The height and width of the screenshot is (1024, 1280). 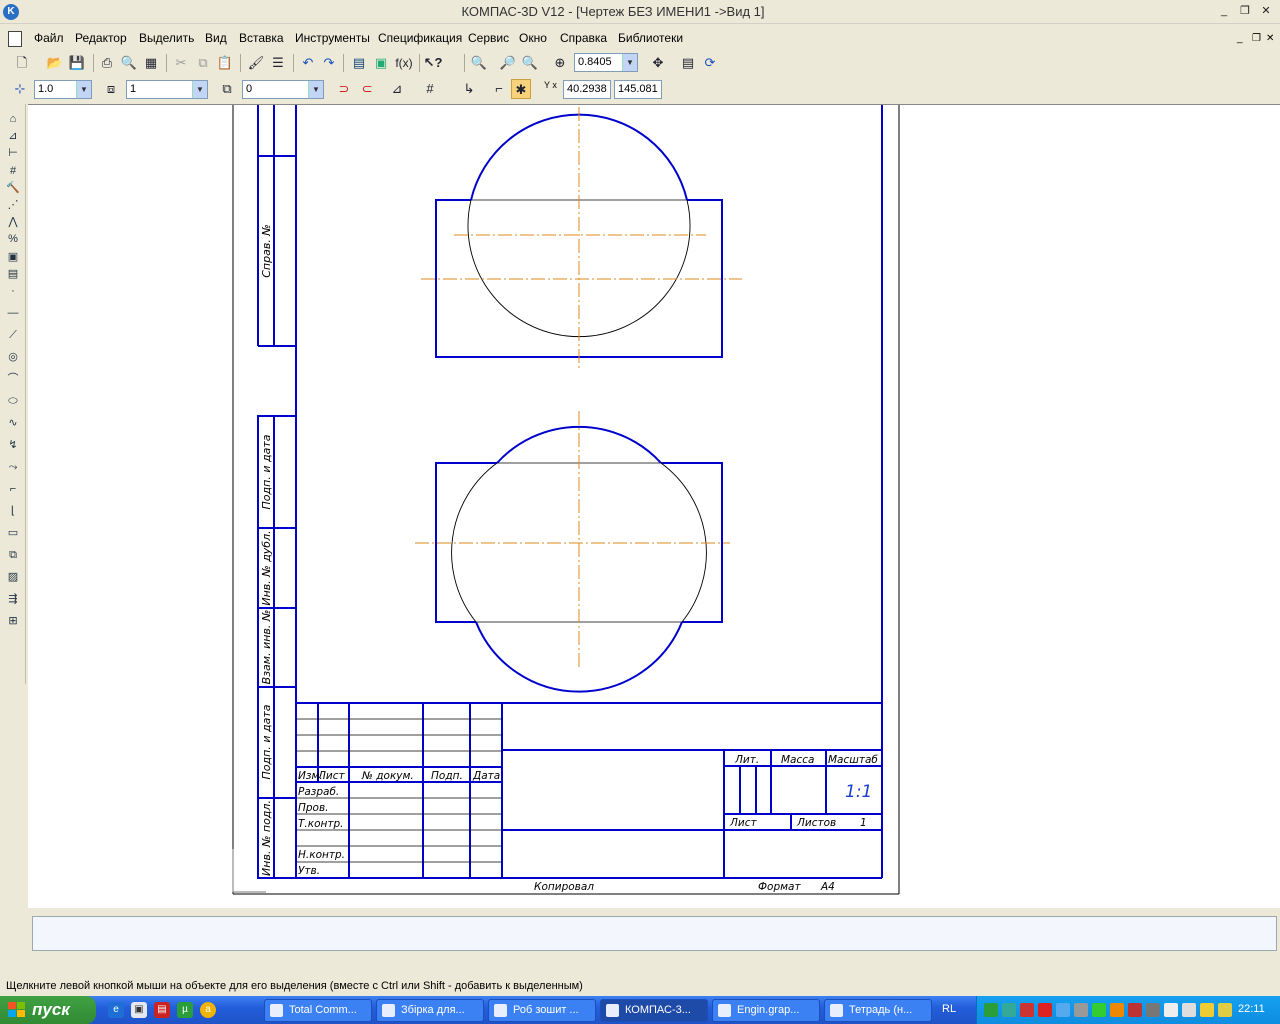 I want to click on menu-service: Сервис, so click(x=488, y=38).